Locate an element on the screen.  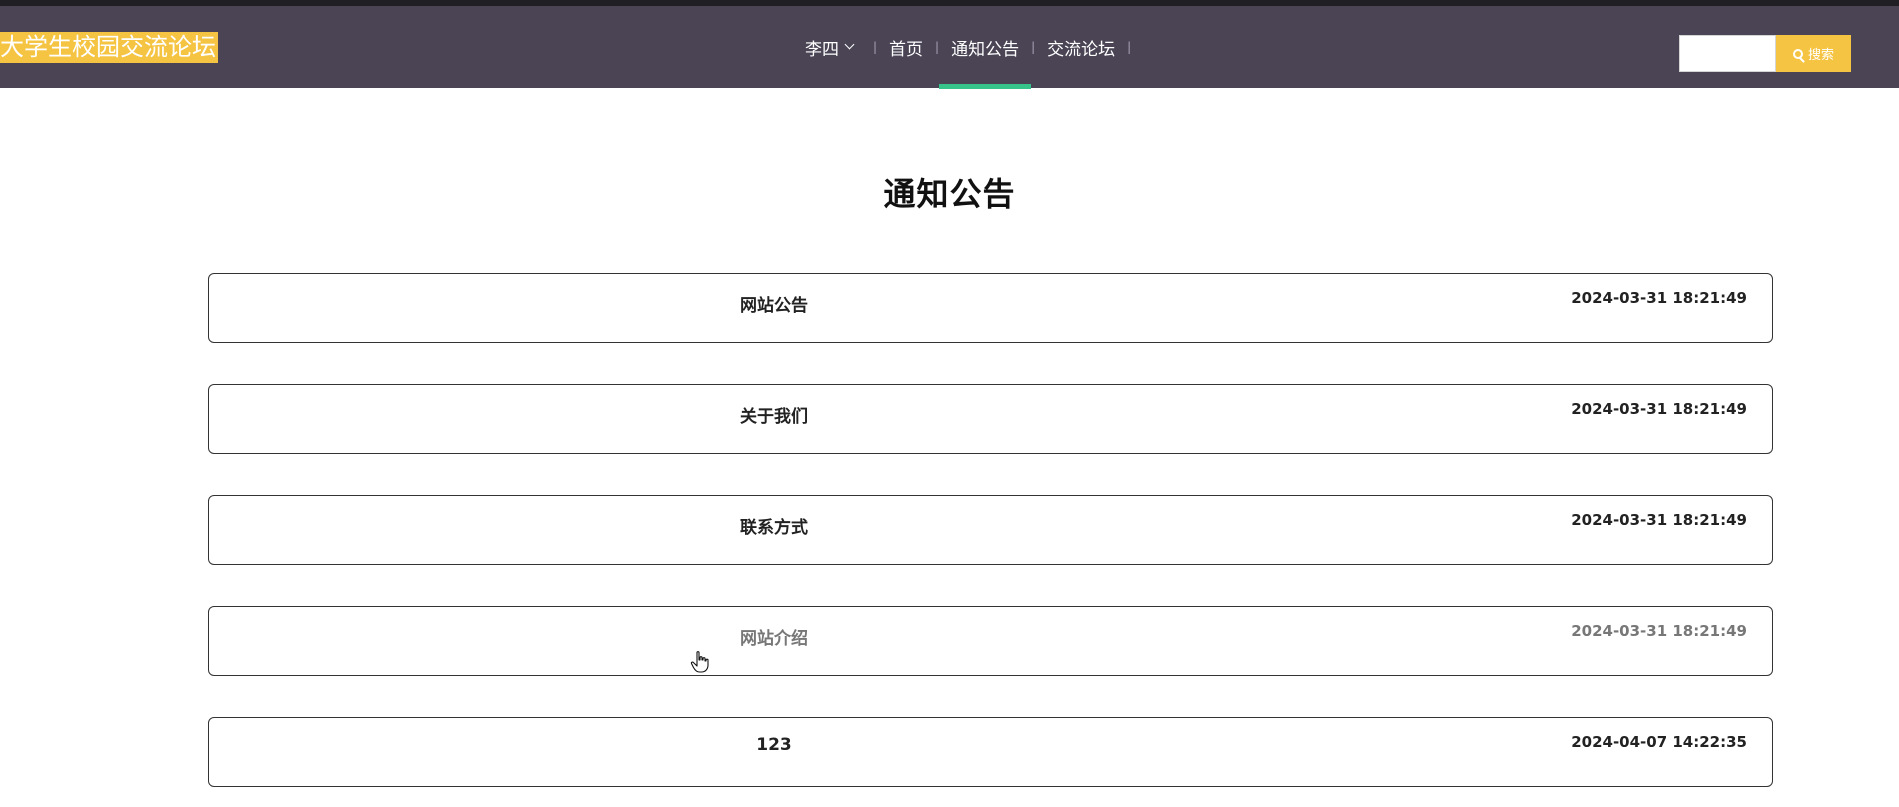
nav-notices-label: 通知公告 is located at coordinates (985, 49).